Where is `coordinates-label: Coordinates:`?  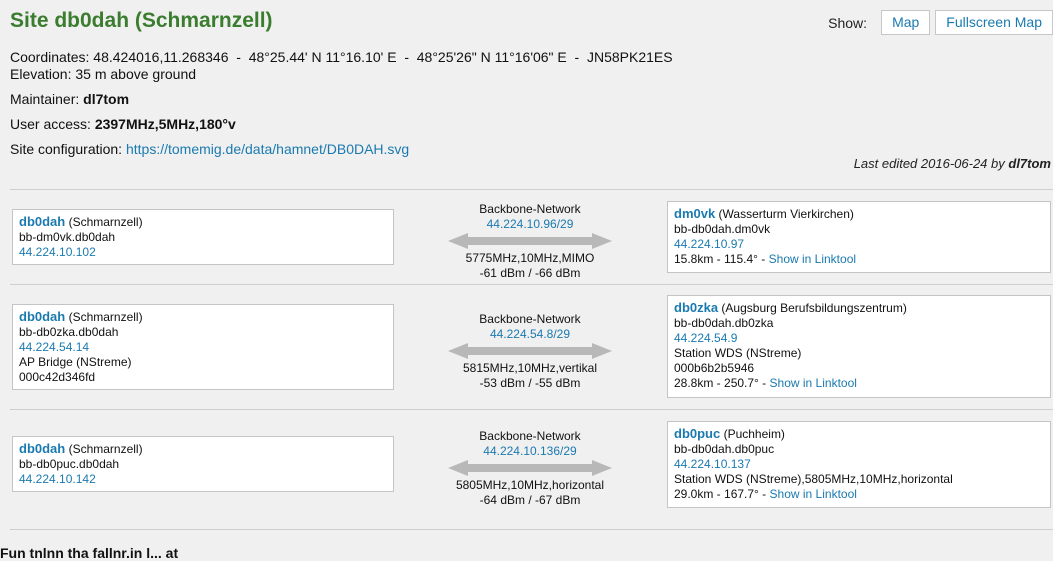
coordinates-label: Coordinates: is located at coordinates (50, 57).